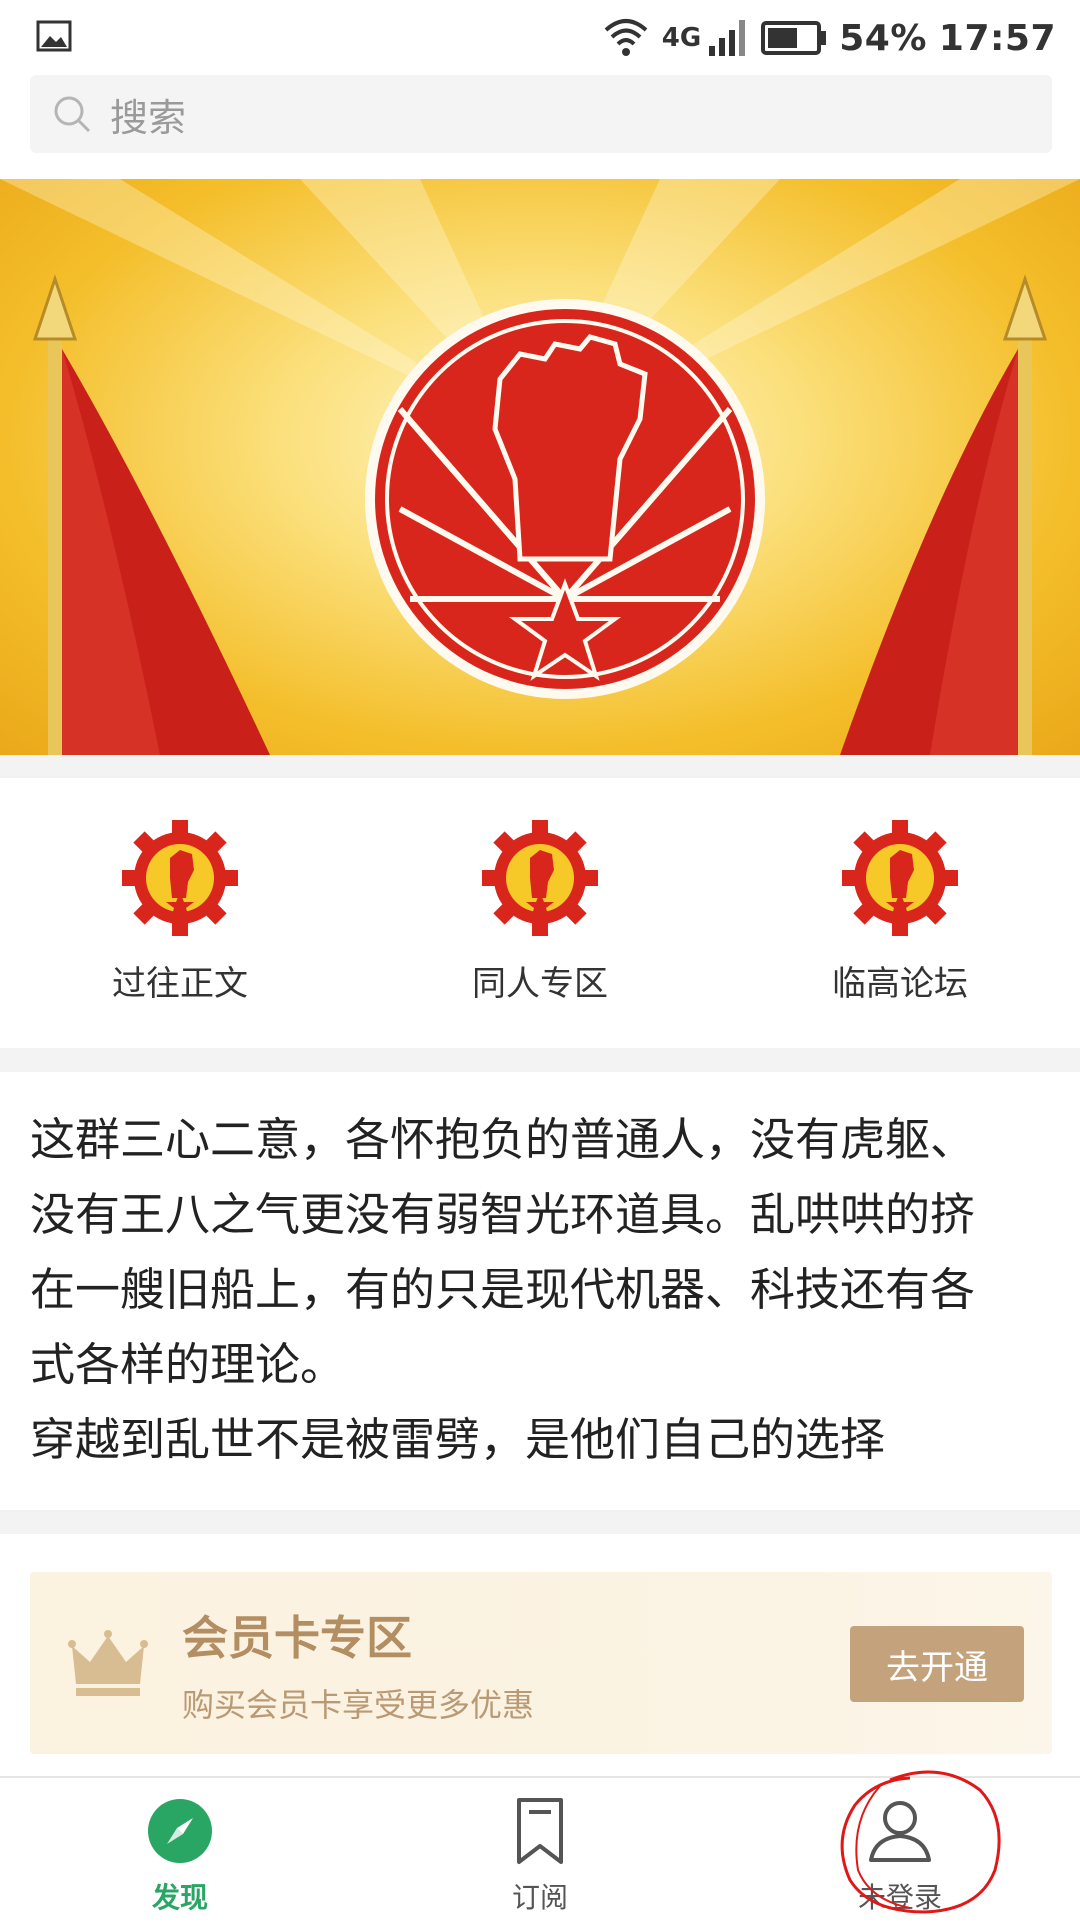 This screenshot has width=1080, height=1922. What do you see at coordinates (541, 114) in the screenshot?
I see `search-bar: 搜索` at bounding box center [541, 114].